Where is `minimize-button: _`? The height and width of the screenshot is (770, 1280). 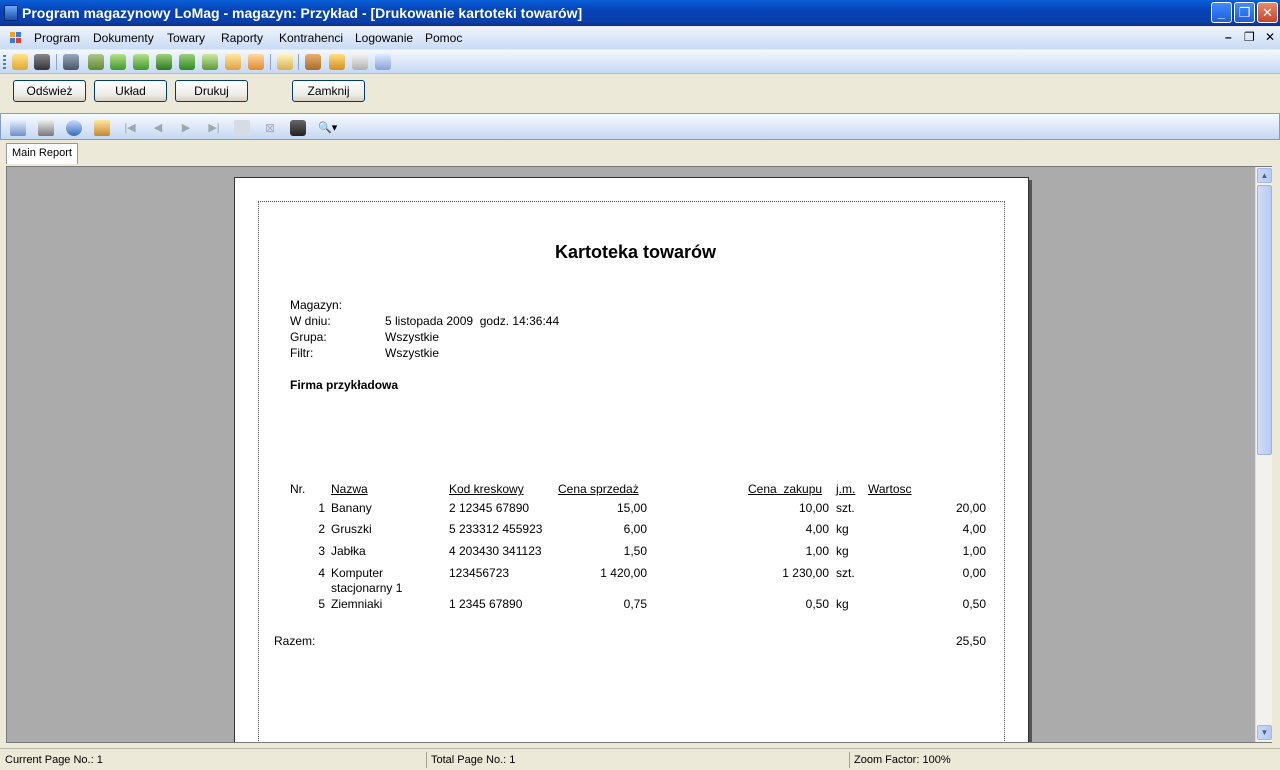
minimize-button: _ is located at coordinates (1221, 12).